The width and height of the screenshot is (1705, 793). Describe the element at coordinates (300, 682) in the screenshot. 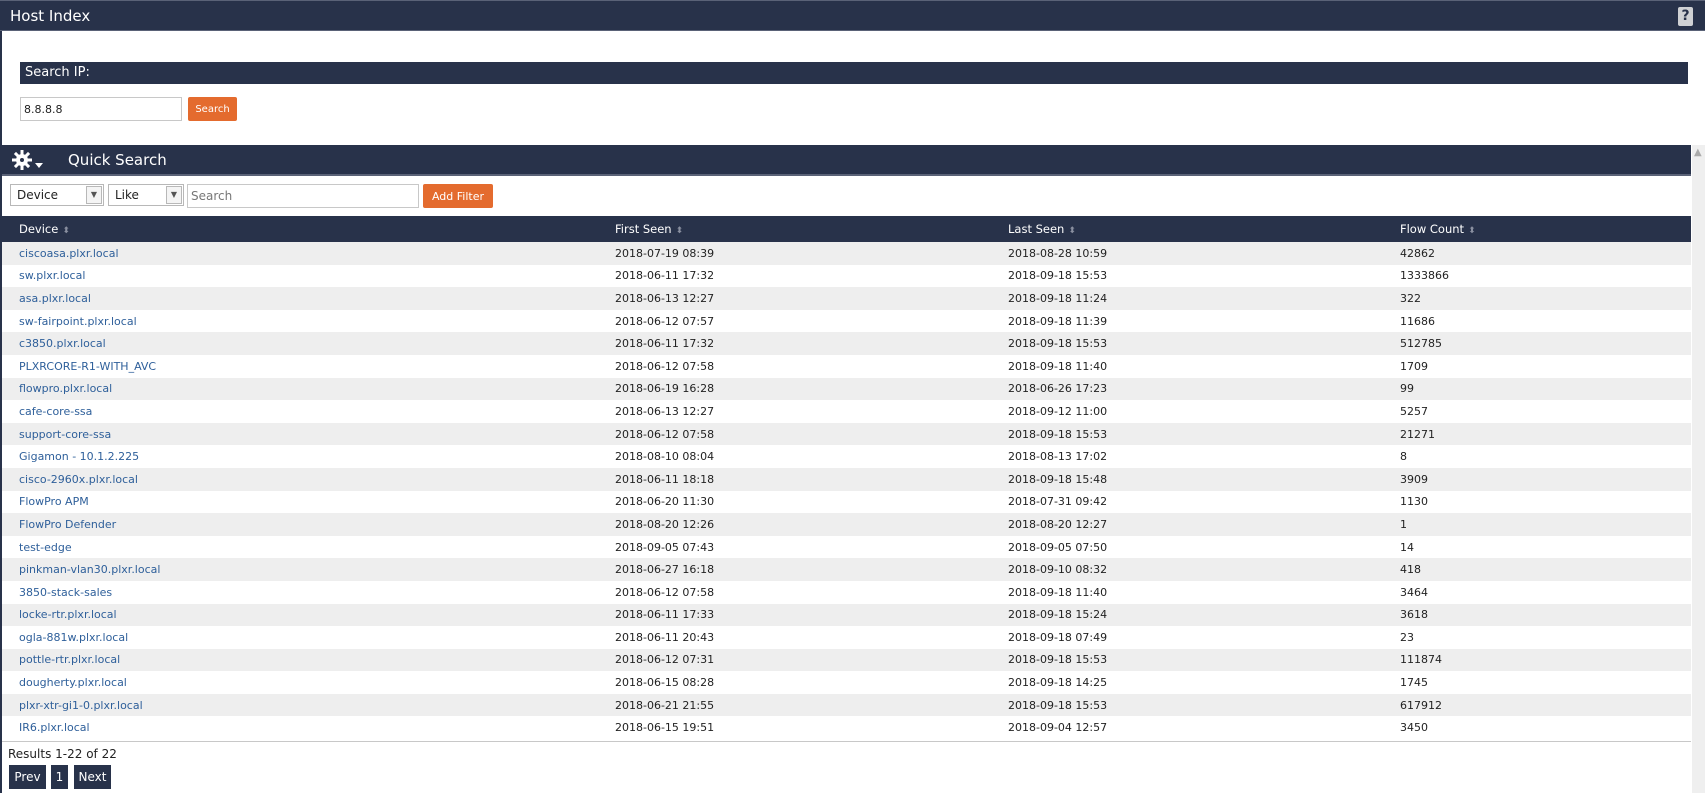

I see `cell-device: dougherty.plxr.local` at that location.